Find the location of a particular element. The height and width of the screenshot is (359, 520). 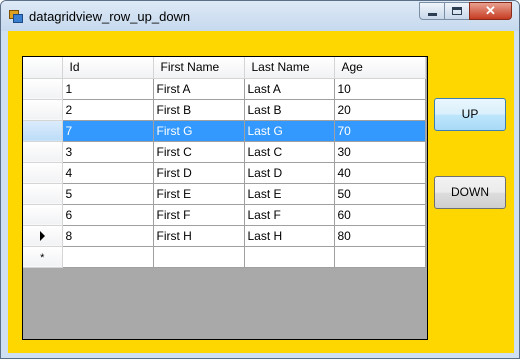

cell-last-name: Last G is located at coordinates (289, 131).